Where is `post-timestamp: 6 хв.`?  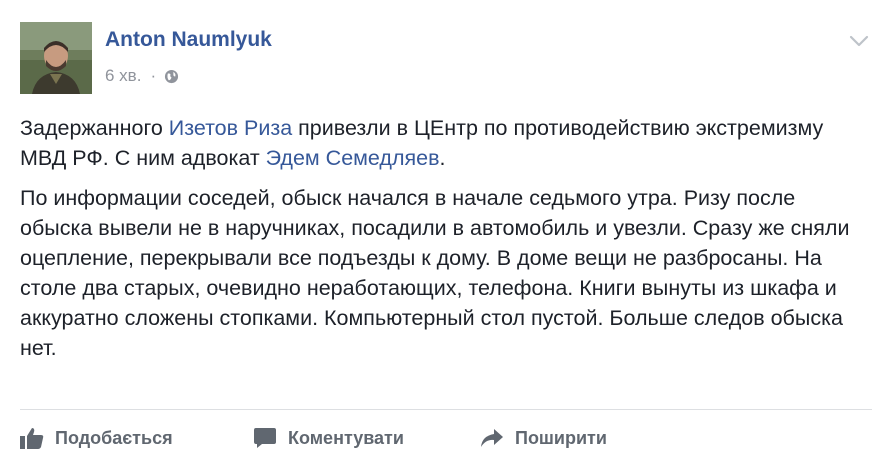 post-timestamp: 6 хв. is located at coordinates (123, 76).